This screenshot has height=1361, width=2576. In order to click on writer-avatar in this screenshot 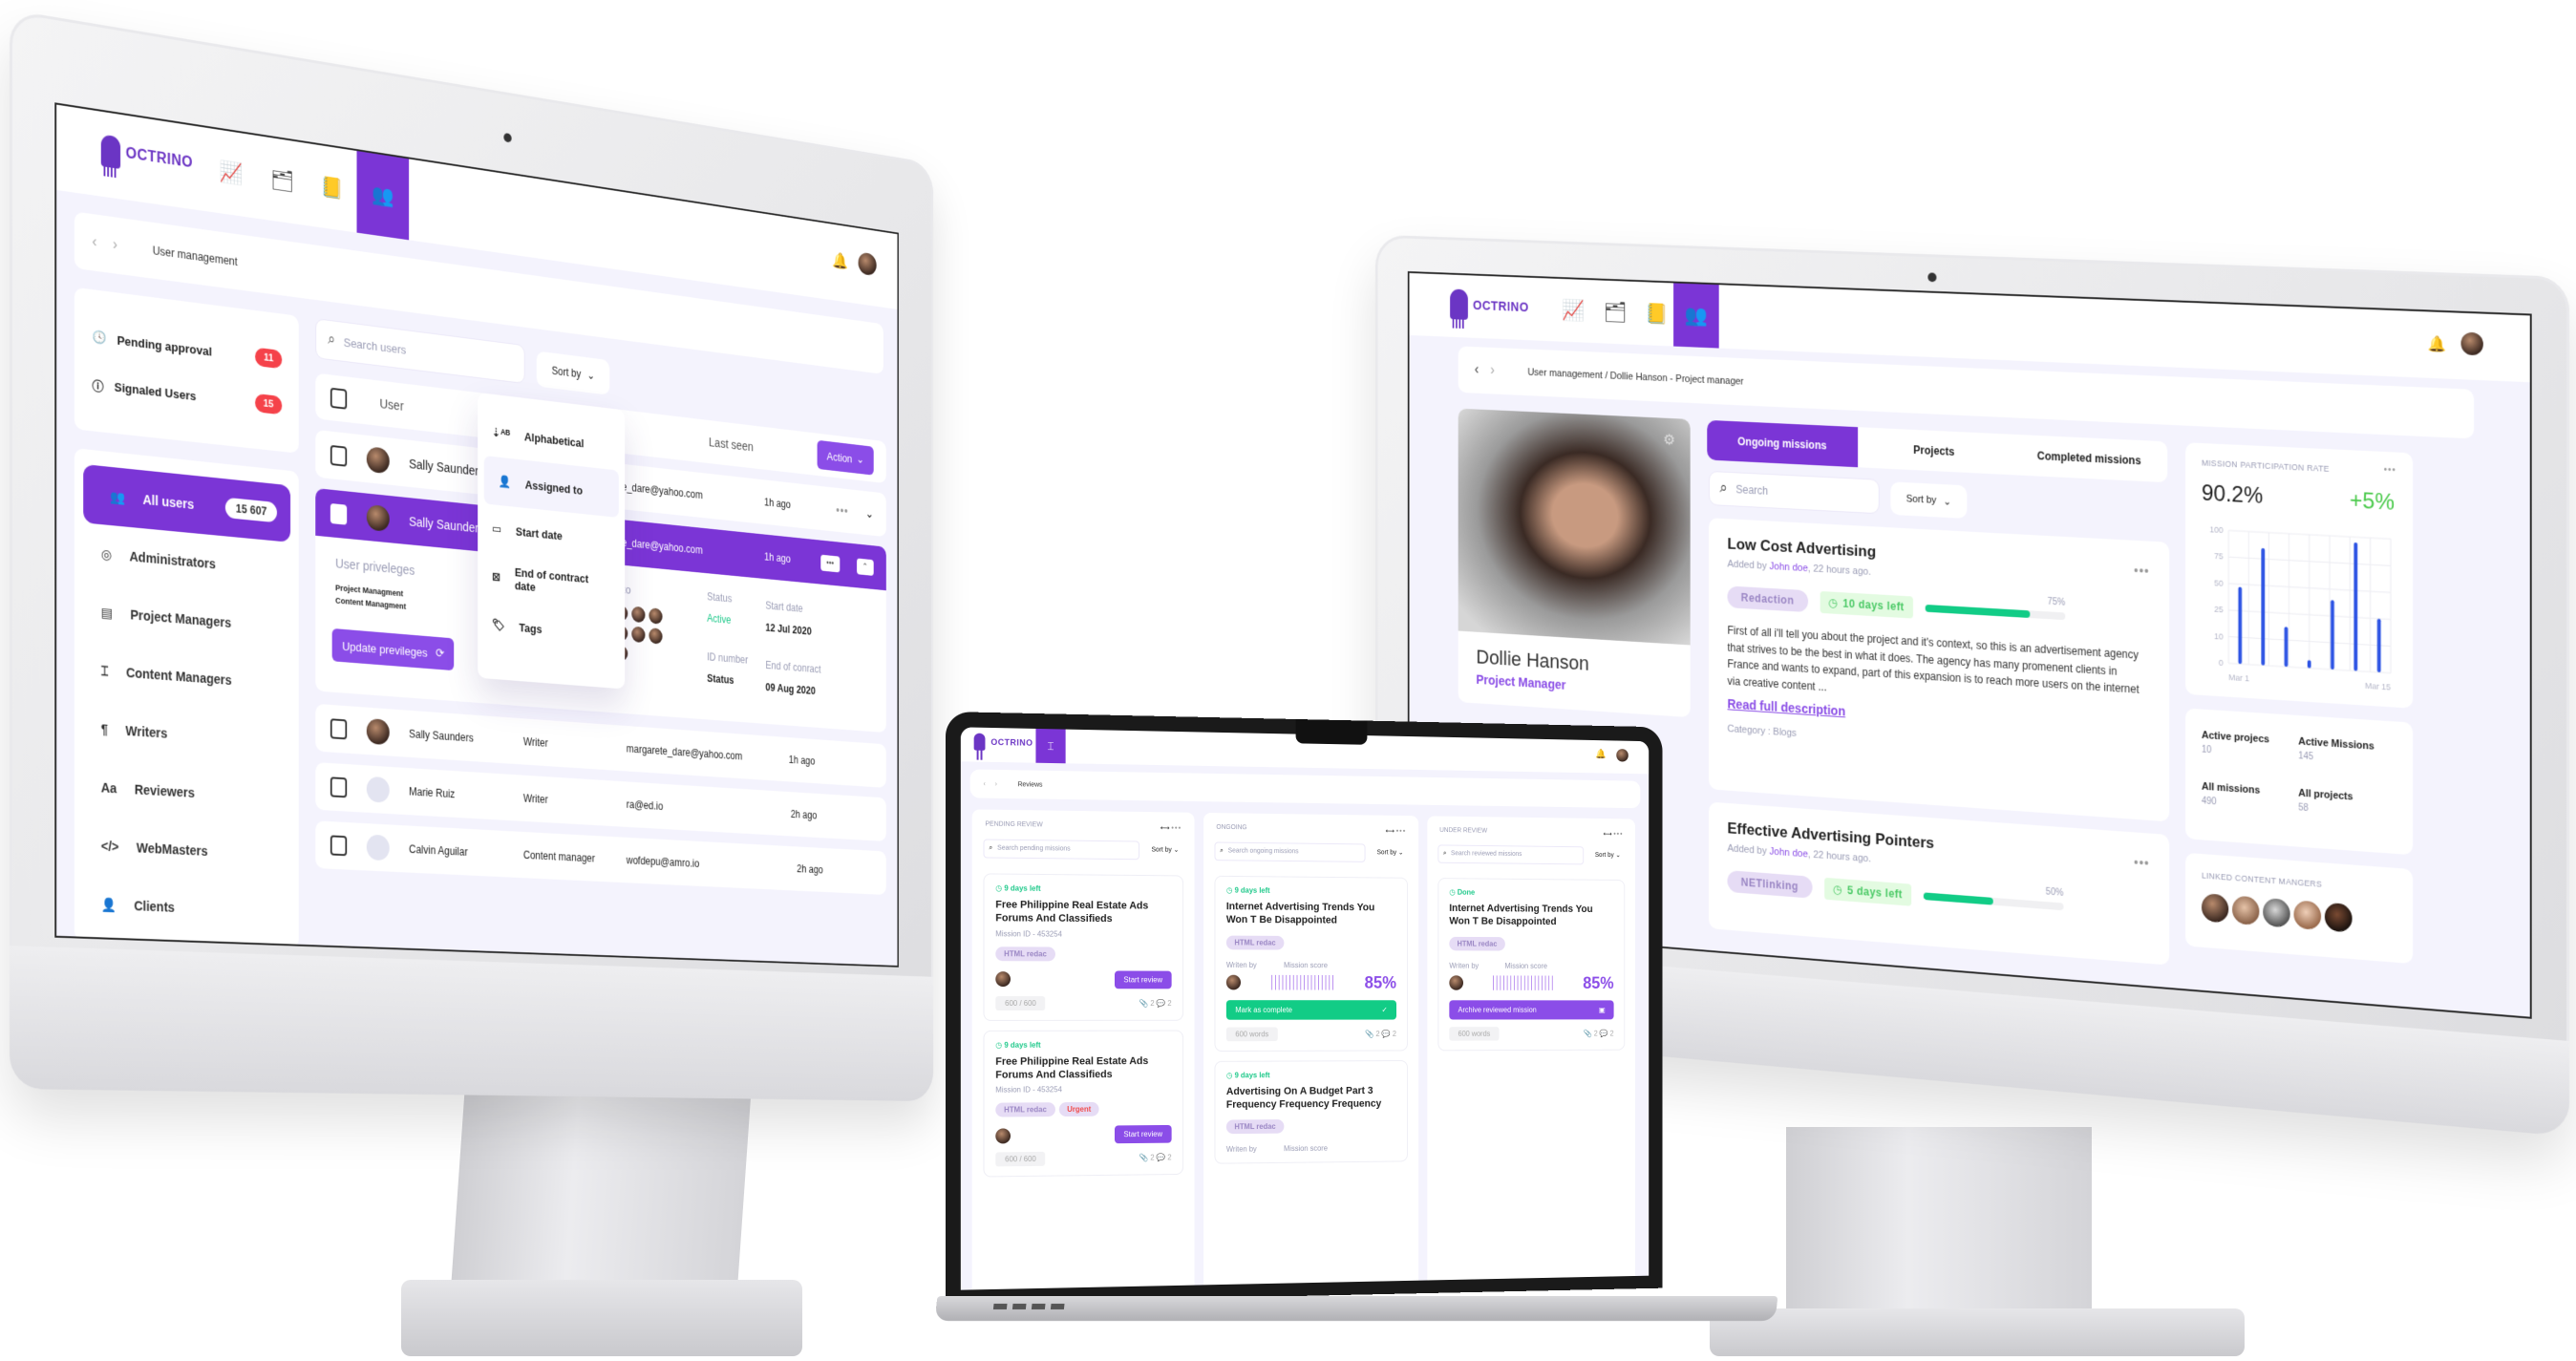, I will do `click(1457, 983)`.